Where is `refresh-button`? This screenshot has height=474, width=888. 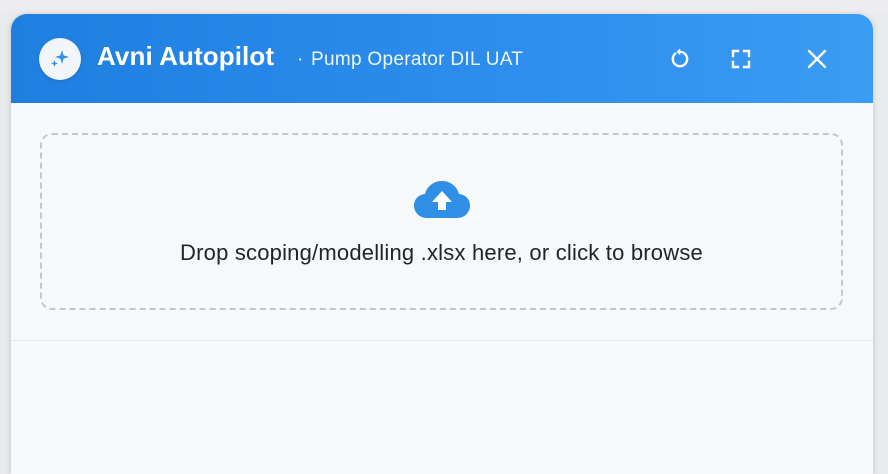 refresh-button is located at coordinates (680, 59).